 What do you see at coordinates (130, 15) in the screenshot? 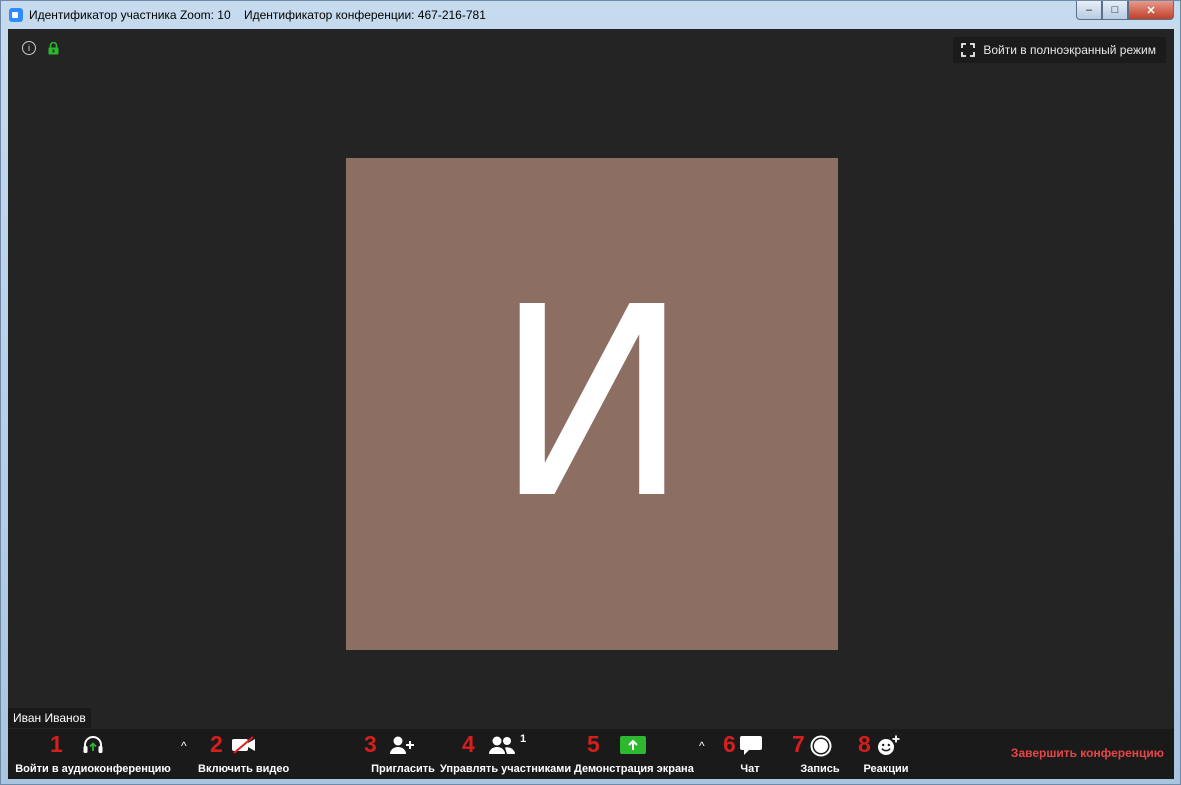
I see `participant-id-text: Идентификатор участника Zoom: 10` at bounding box center [130, 15].